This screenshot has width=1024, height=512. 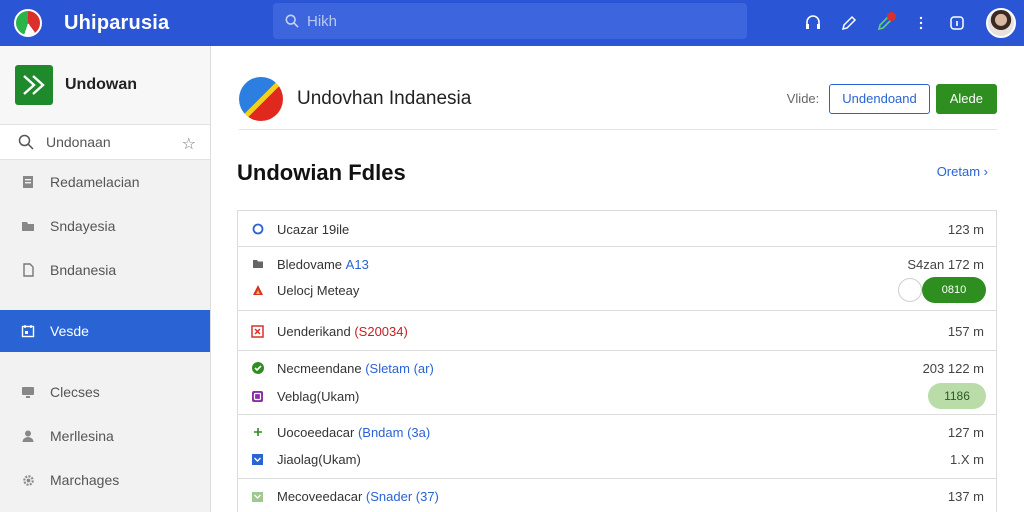 I want to click on list-item: Uenderikand (S20034) 157 m, so click(x=617, y=331).